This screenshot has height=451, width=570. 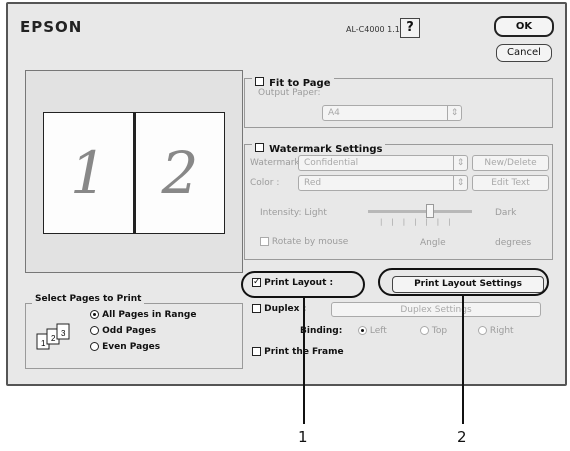 I want to click on rotate-label: Rotate by mouse, so click(x=310, y=242).